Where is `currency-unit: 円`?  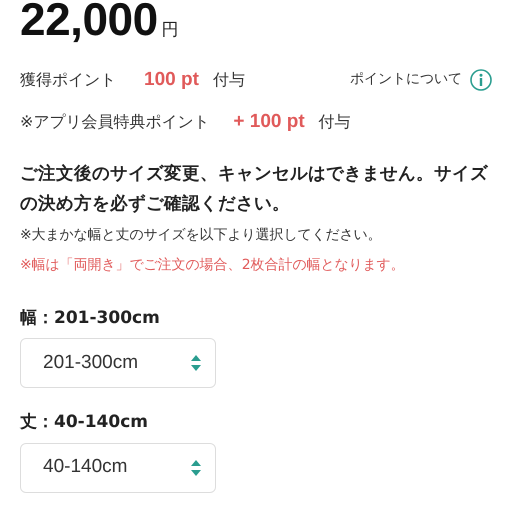 currency-unit: 円 is located at coordinates (170, 30).